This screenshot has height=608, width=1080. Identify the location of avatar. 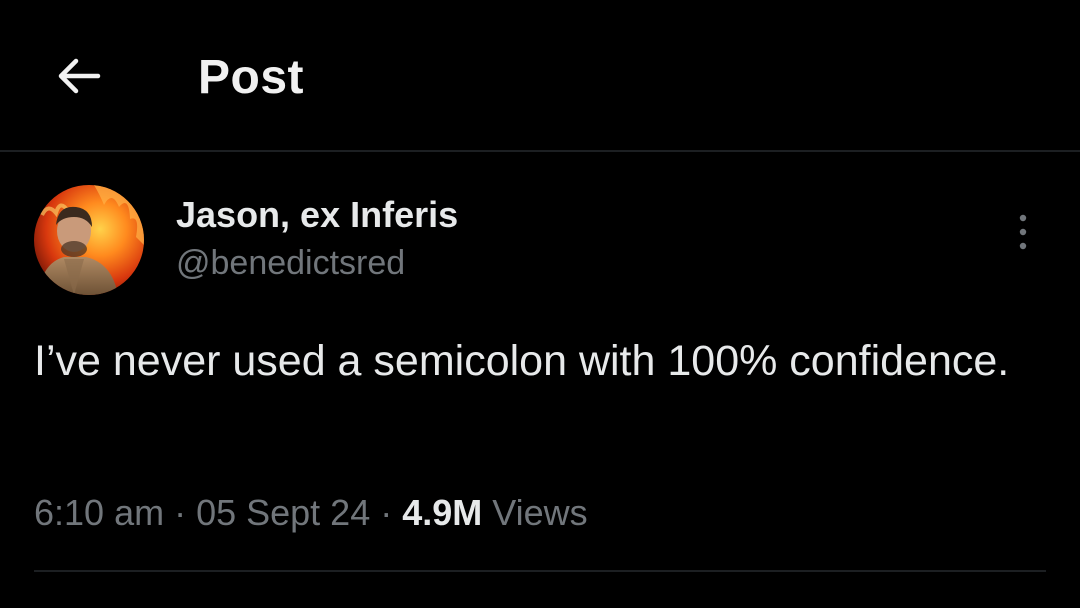
(89, 240).